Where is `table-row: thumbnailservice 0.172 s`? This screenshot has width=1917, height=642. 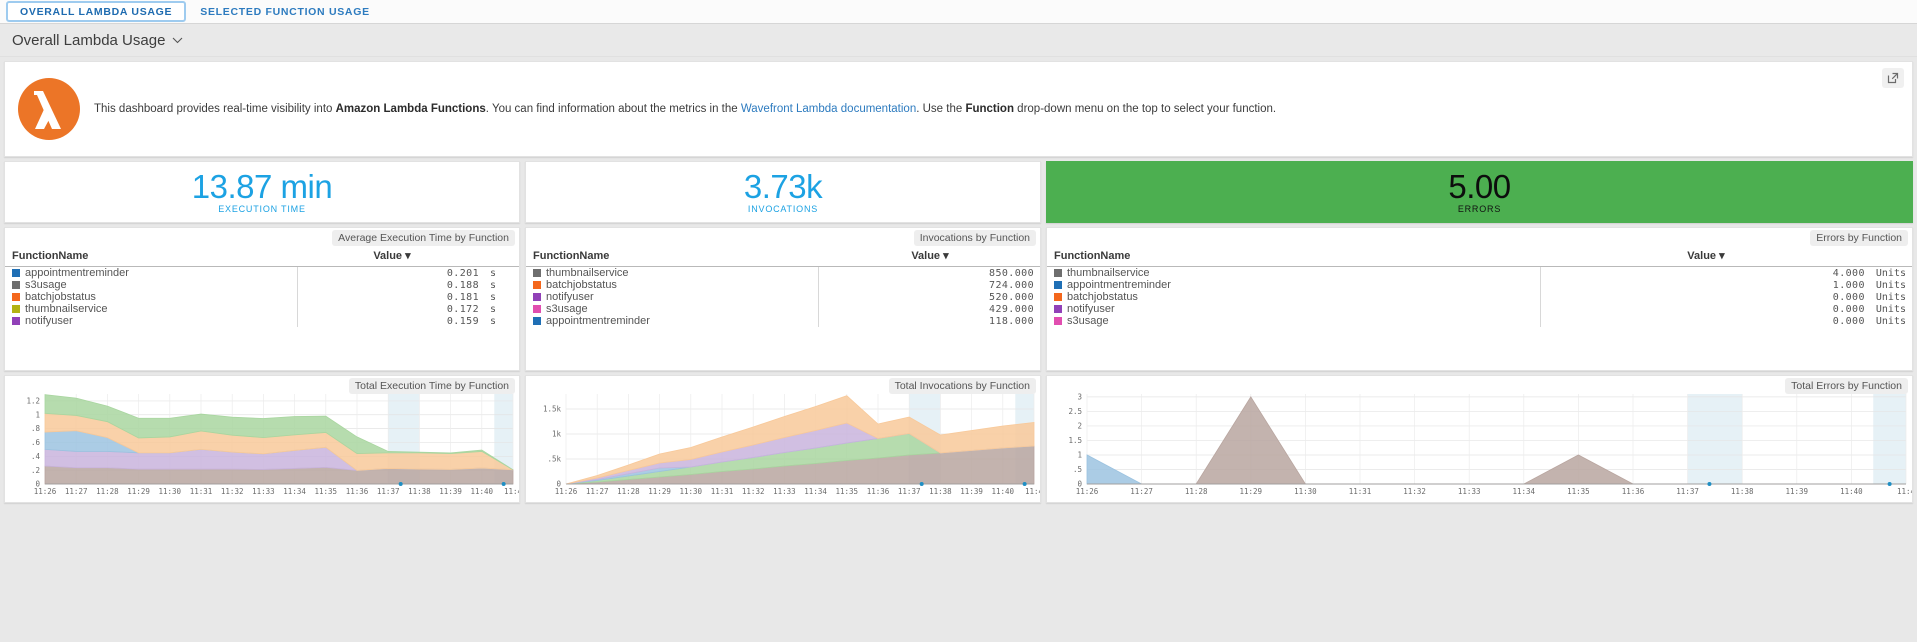 table-row: thumbnailservice 0.172 s is located at coordinates (262, 309).